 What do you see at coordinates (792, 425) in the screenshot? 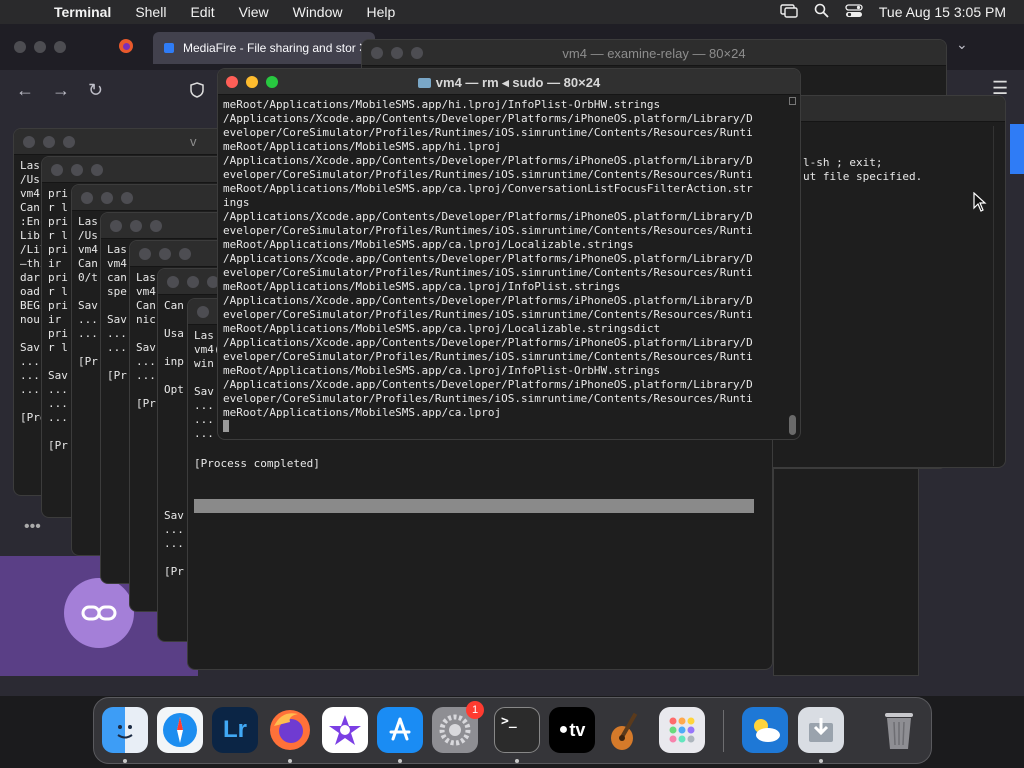
I see `scrollbar-thumb` at bounding box center [792, 425].